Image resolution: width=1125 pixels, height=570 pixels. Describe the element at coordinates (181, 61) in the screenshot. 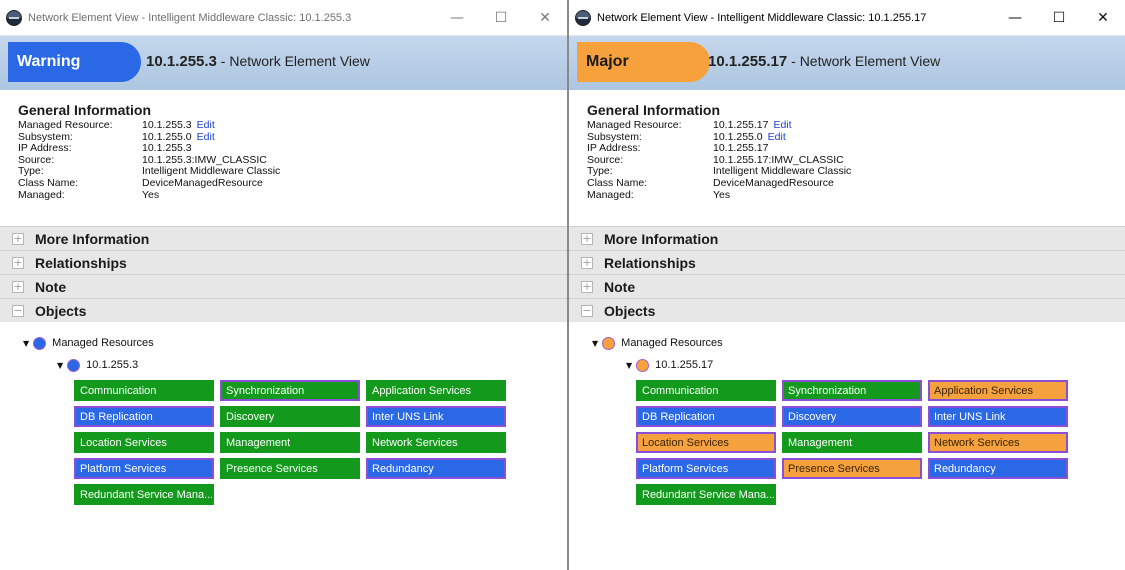

I see `header-ip: 10.1.255.3` at that location.